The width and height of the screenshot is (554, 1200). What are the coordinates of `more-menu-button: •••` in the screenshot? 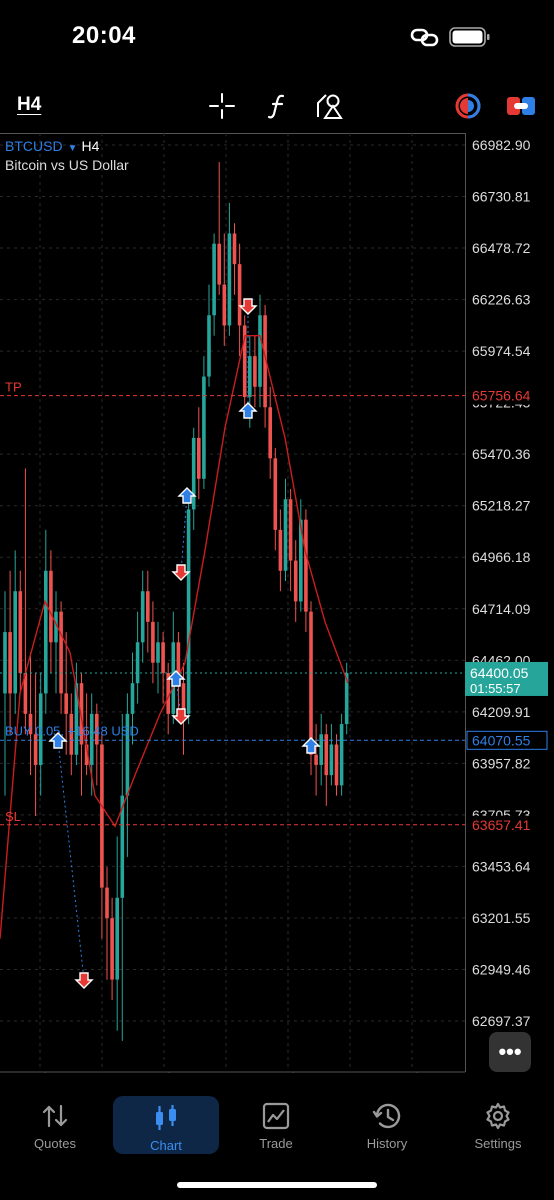 It's located at (510, 1052).